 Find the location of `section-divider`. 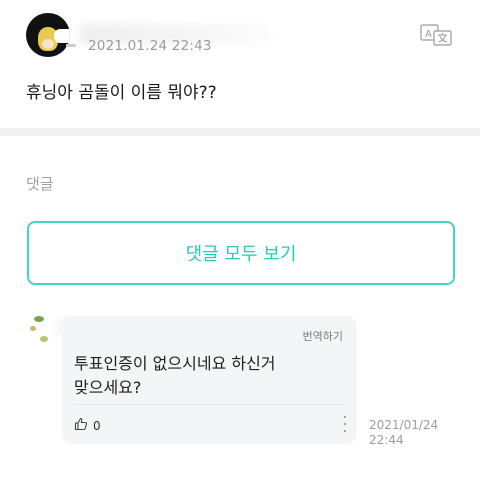

section-divider is located at coordinates (240, 132).